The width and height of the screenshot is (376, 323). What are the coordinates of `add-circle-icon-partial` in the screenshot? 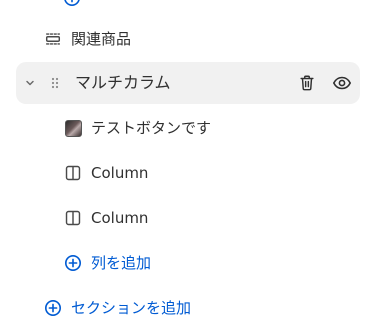 It's located at (72, 3).